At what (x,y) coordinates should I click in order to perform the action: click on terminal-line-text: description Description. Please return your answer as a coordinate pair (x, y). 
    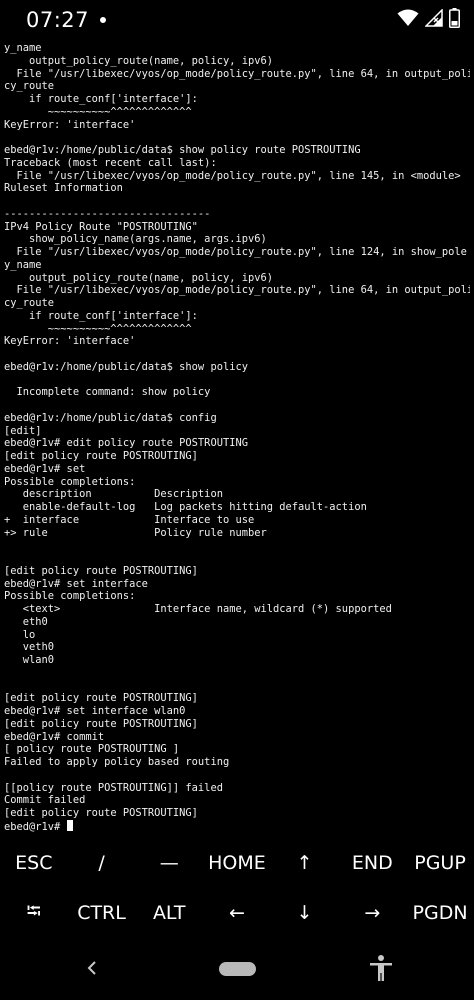
    Looking at the image, I should click on (113, 494).